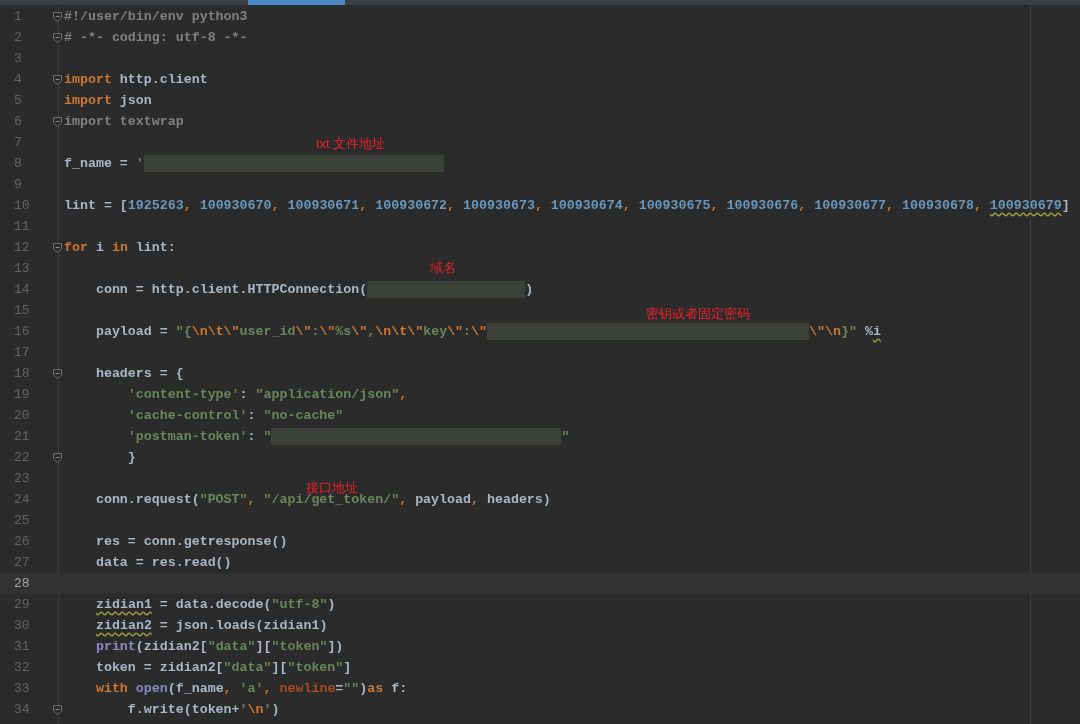 The height and width of the screenshot is (724, 1080). I want to click on line-number: 3, so click(18, 58).